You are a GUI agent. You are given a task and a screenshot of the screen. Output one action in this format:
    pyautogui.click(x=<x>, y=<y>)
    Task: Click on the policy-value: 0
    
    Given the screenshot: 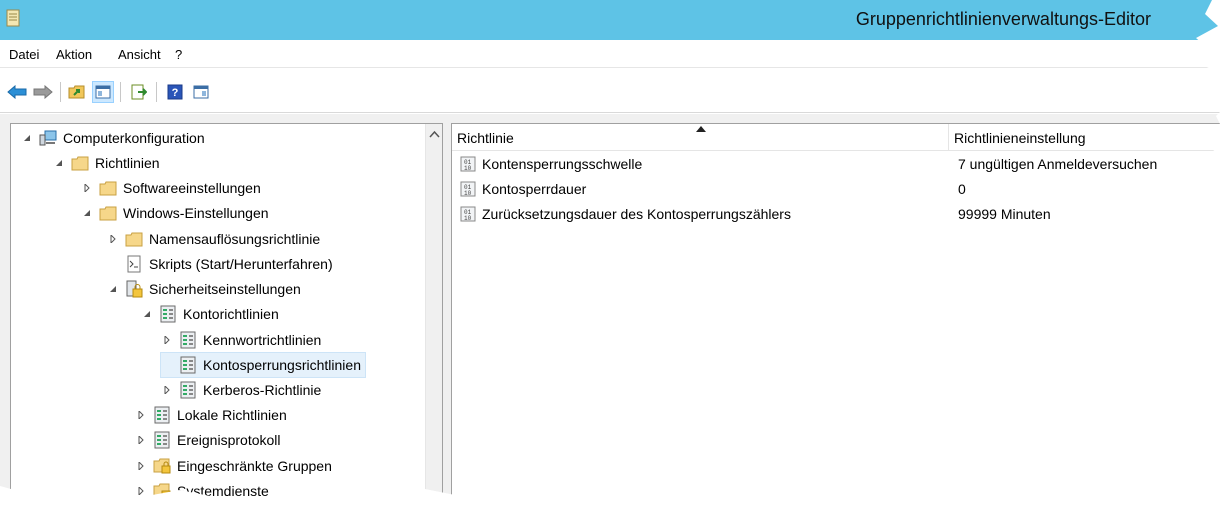 What is the action you would take?
    pyautogui.click(x=962, y=189)
    